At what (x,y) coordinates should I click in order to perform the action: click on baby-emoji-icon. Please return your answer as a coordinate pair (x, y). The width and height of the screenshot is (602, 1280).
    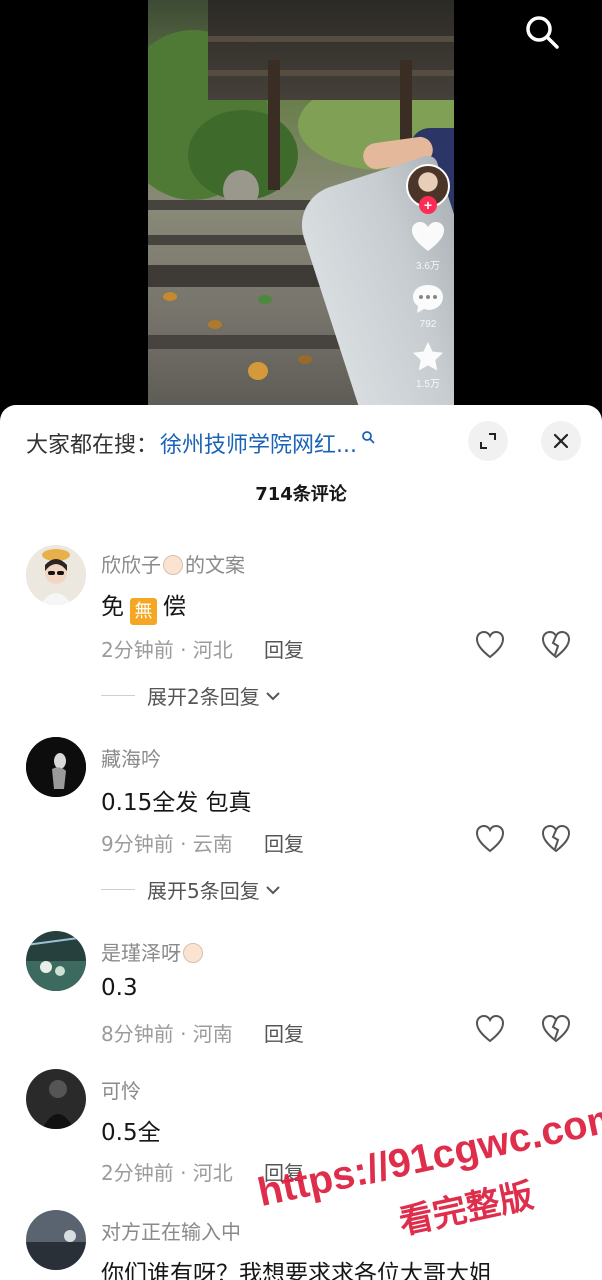
    Looking at the image, I should click on (193, 953).